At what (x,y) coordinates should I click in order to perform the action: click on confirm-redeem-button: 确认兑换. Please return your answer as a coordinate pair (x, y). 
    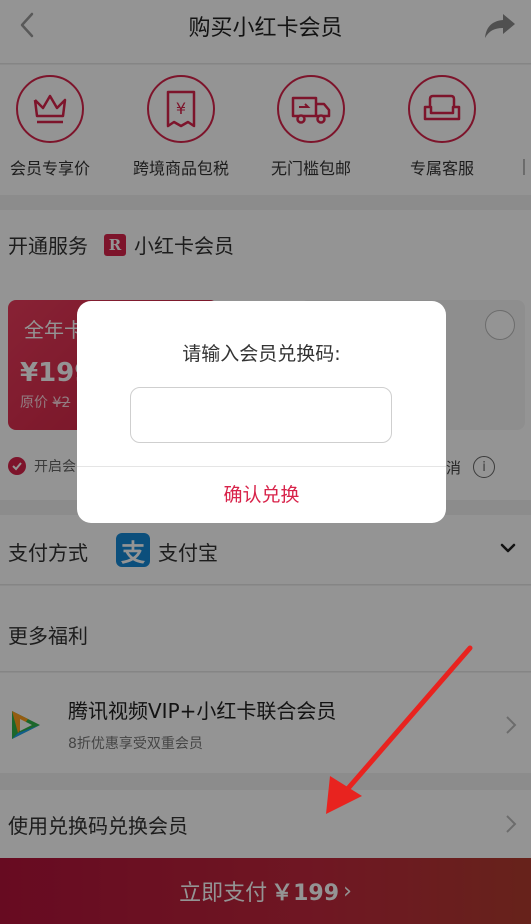
    Looking at the image, I should click on (261, 495).